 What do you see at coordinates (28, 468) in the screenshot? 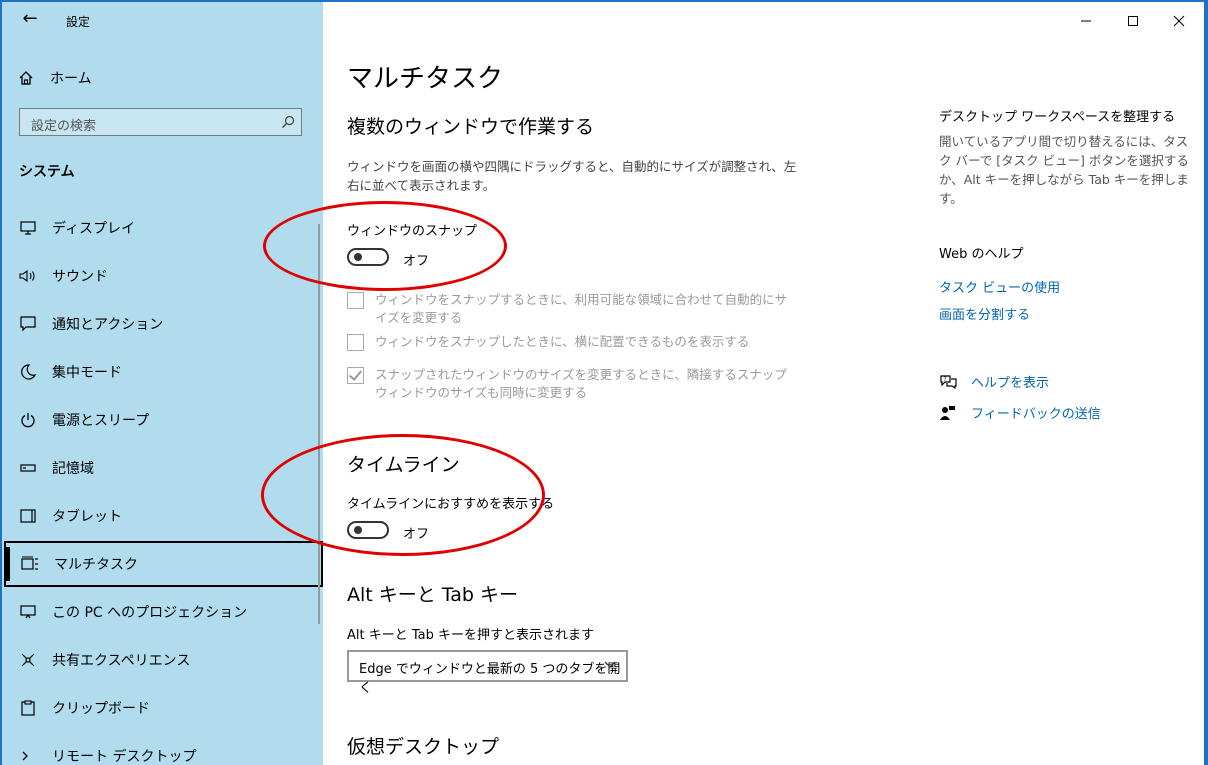
I see `storage-icon` at bounding box center [28, 468].